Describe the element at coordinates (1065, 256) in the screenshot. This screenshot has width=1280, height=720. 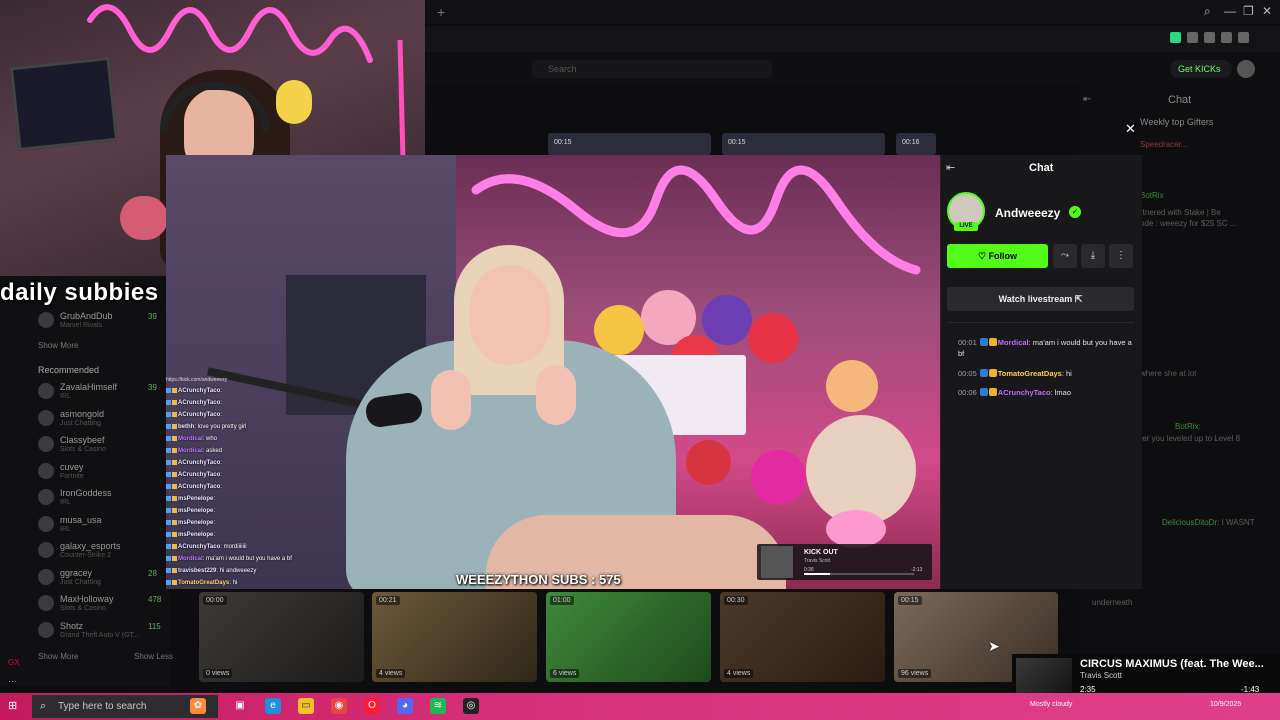
I see `share-button: ⤳` at that location.